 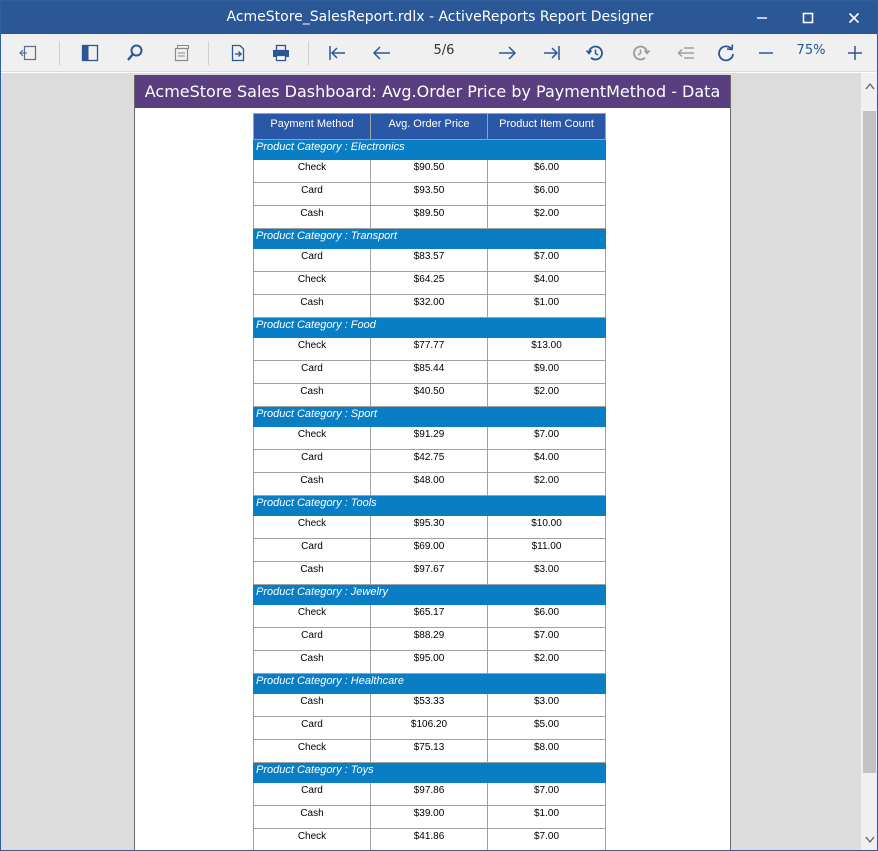 I want to click on avg-order-price-cell: $83.57, so click(x=429, y=260).